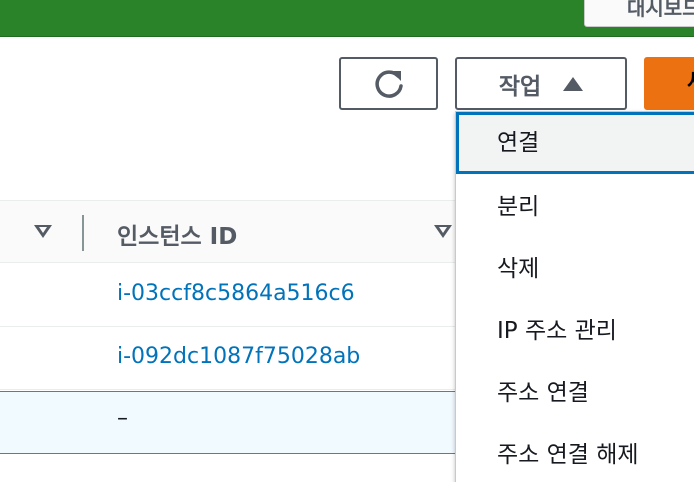  What do you see at coordinates (575, 207) in the screenshot?
I see `menu-item-detach: 분리` at bounding box center [575, 207].